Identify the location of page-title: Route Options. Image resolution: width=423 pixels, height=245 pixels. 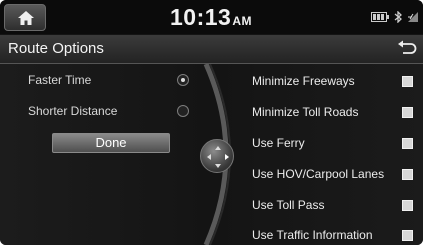
(56, 48).